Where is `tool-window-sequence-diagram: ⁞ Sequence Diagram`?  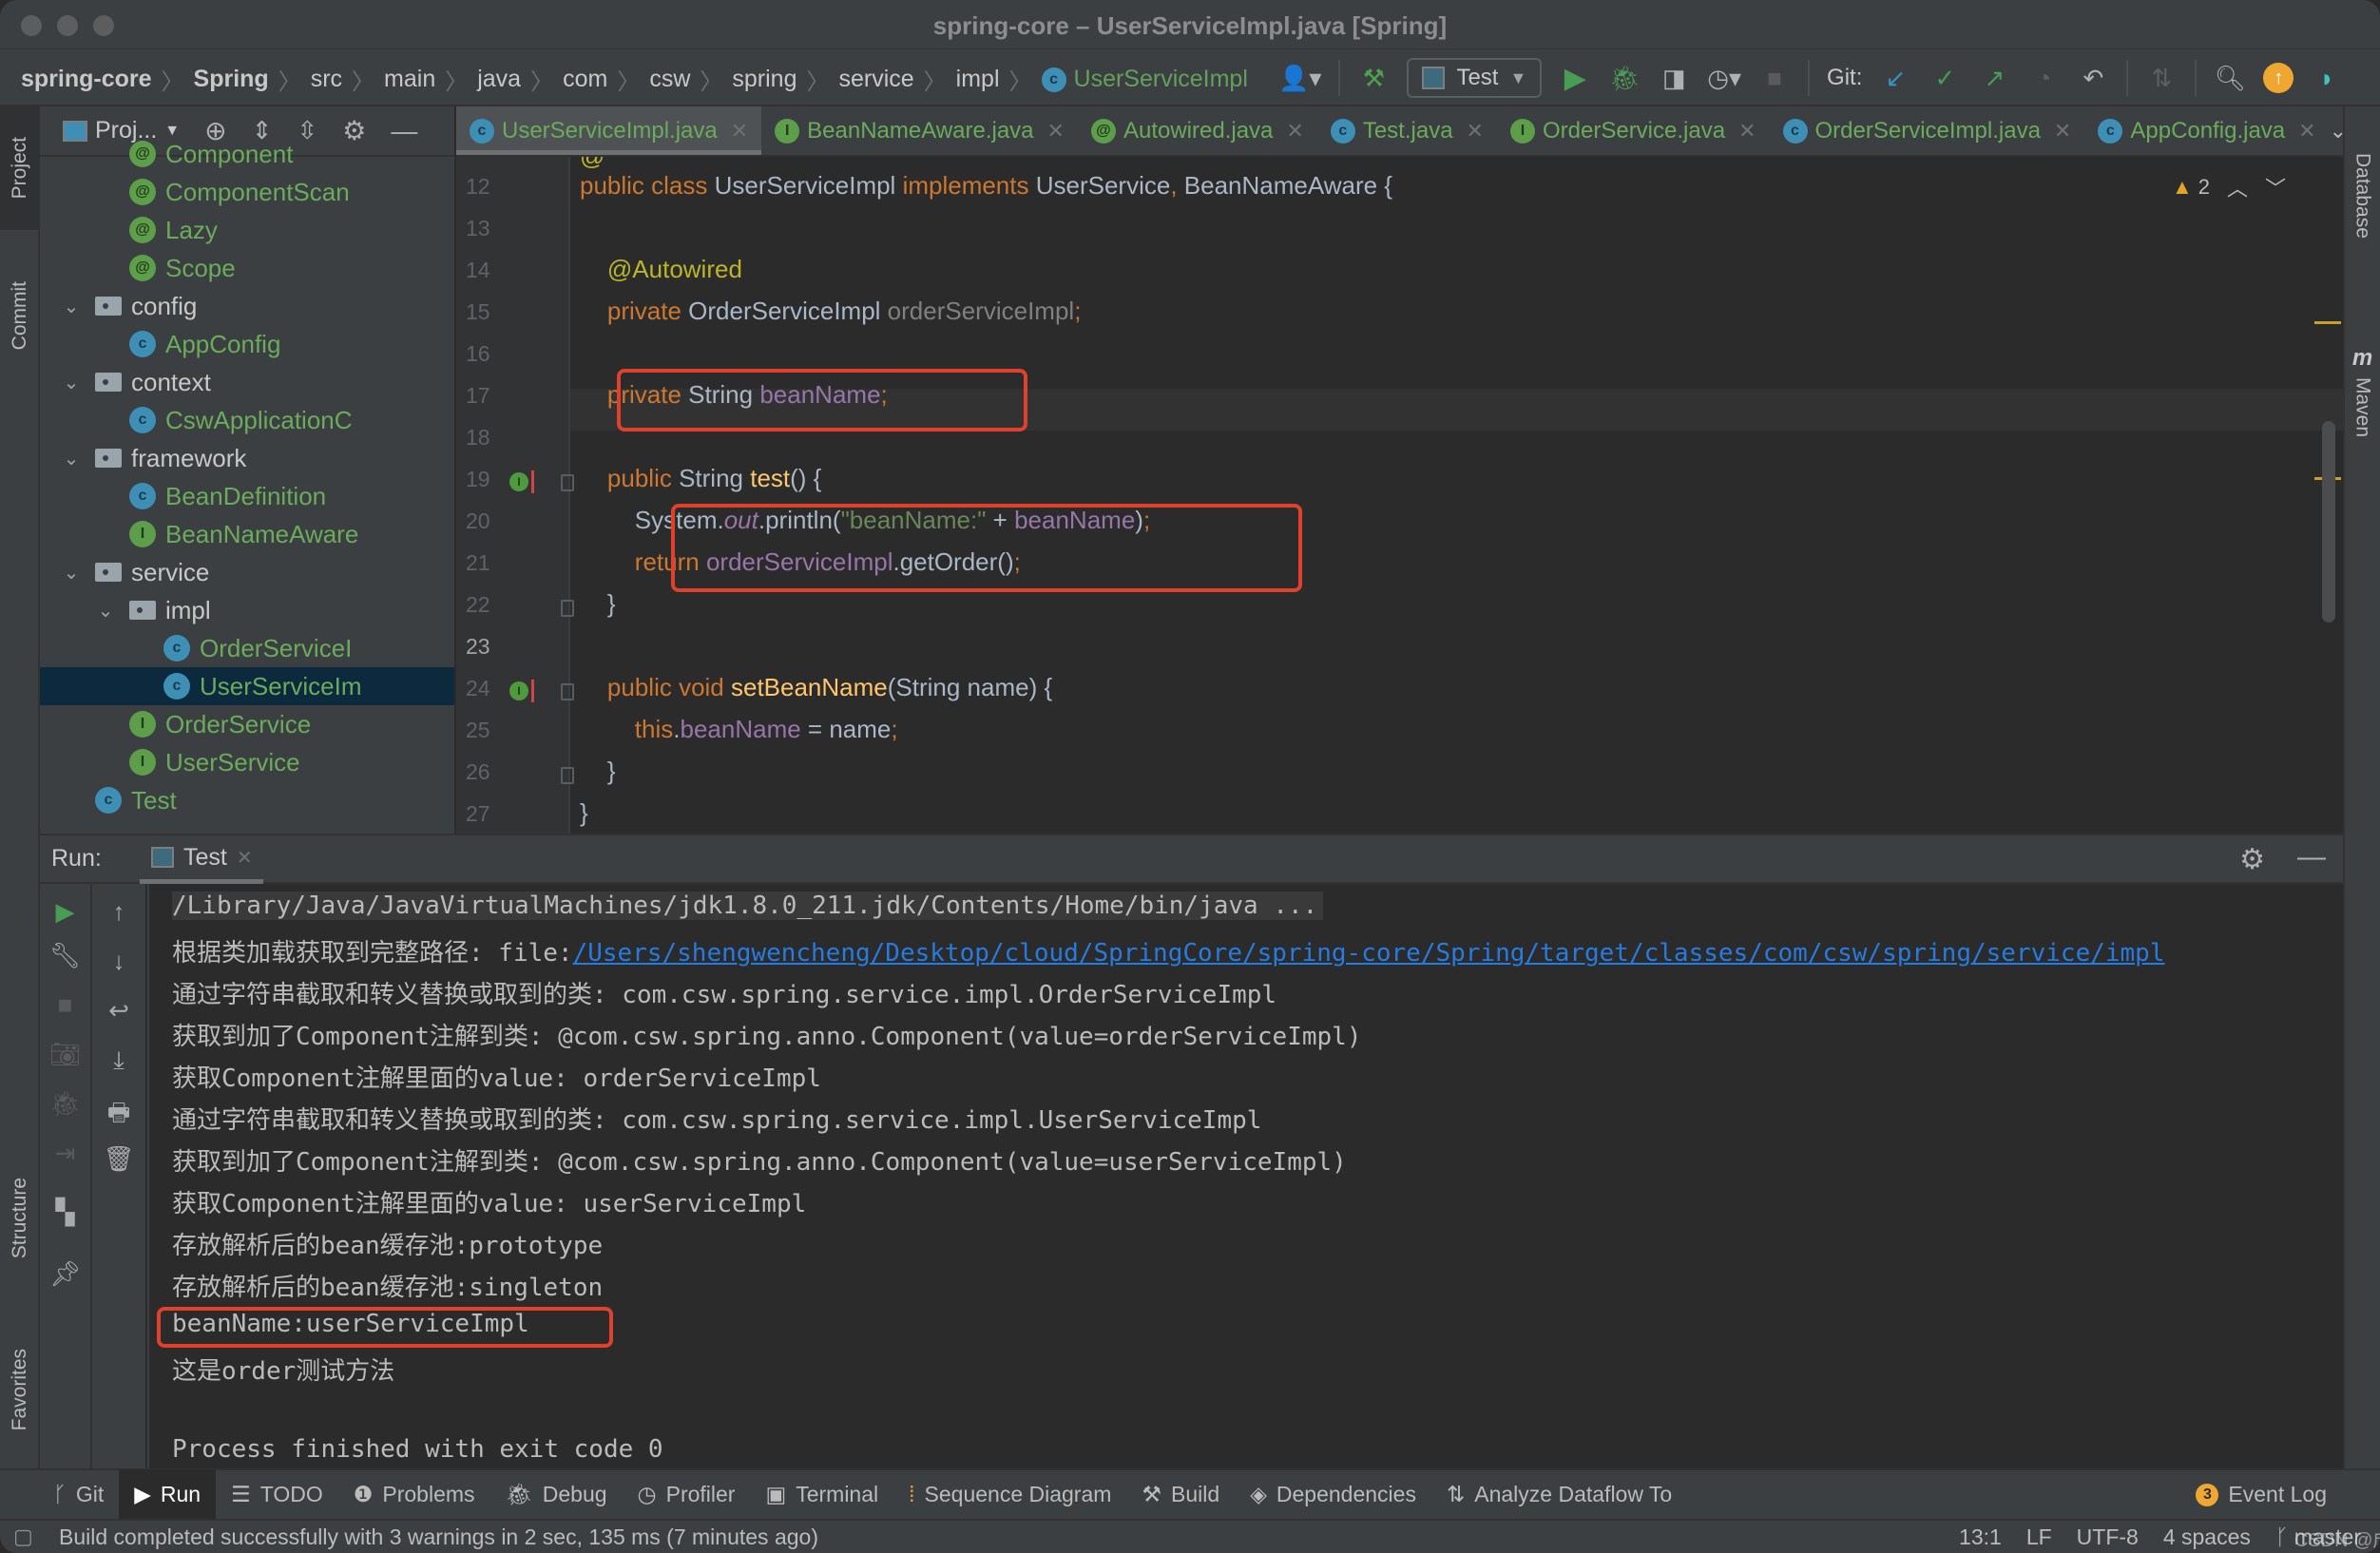
tool-window-sequence-diagram: ⁞ Sequence Diagram is located at coordinates (1009, 1494).